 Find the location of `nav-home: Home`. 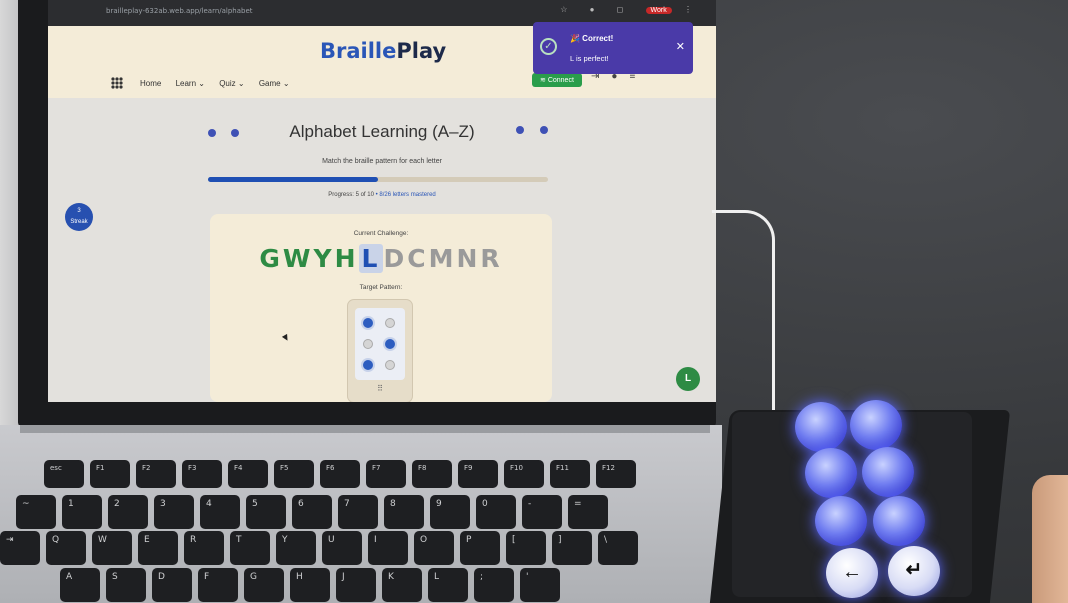

nav-home: Home is located at coordinates (150, 83).